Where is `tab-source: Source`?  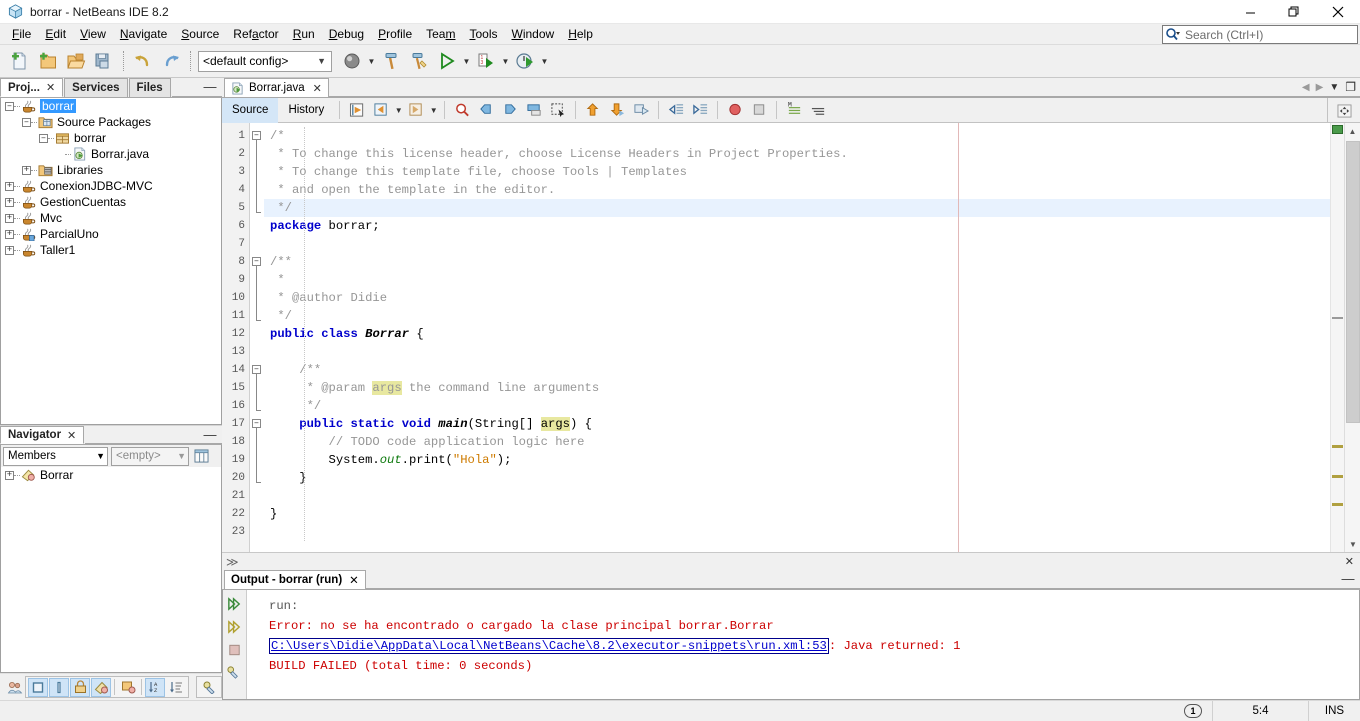 tab-source: Source is located at coordinates (250, 110).